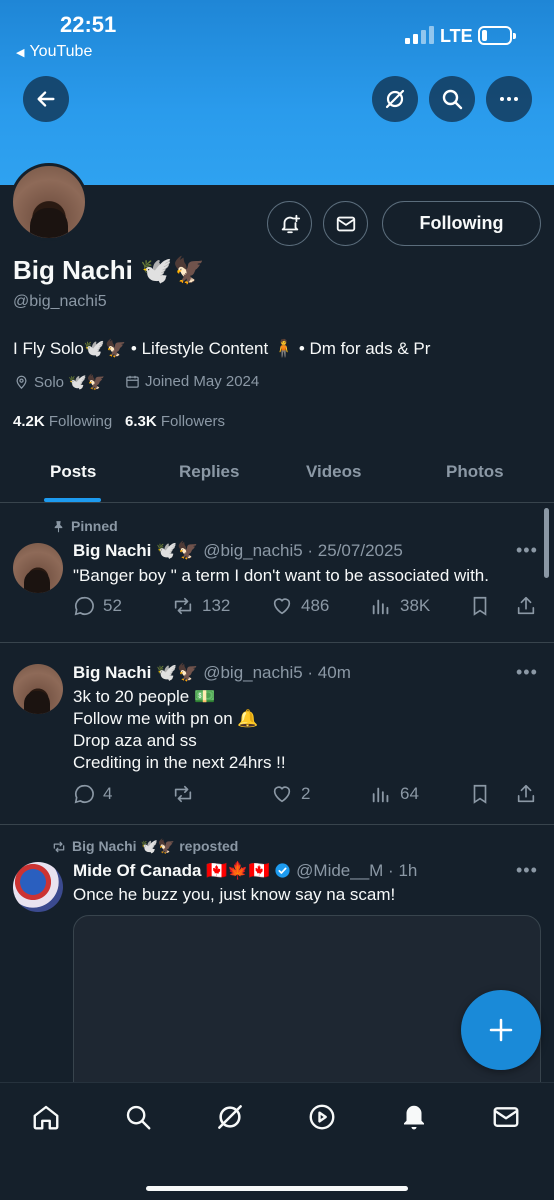 This screenshot has height=1200, width=554. Describe the element at coordinates (282, 794) in the screenshot. I see `heart-icon` at that location.